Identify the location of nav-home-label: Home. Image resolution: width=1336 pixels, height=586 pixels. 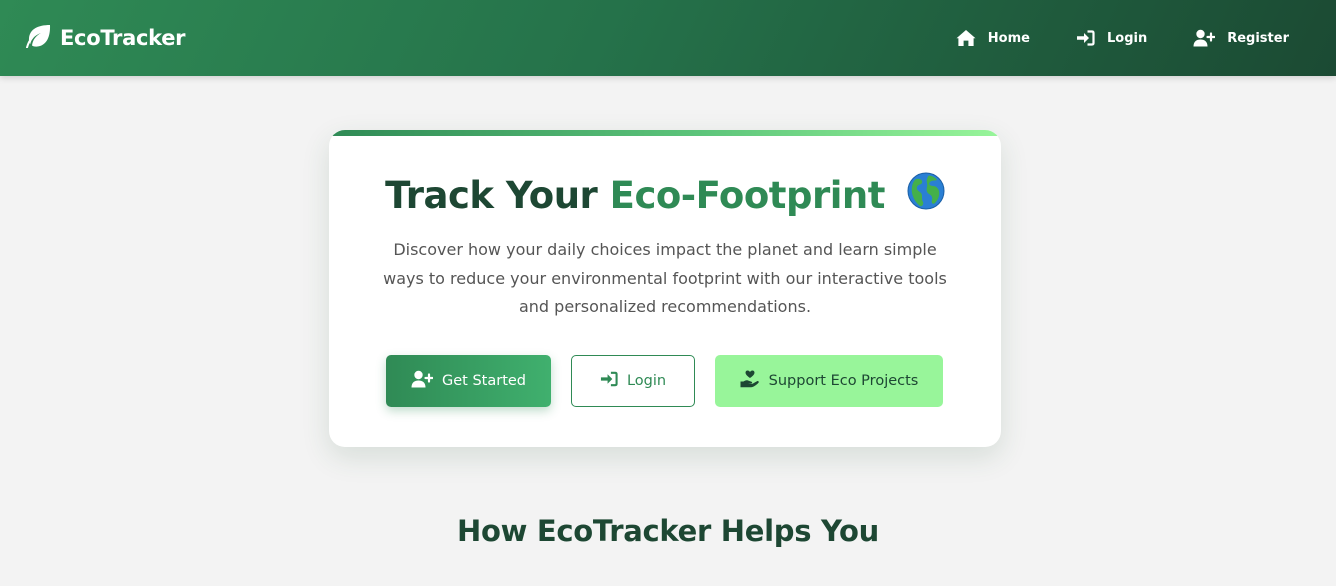
(1008, 38).